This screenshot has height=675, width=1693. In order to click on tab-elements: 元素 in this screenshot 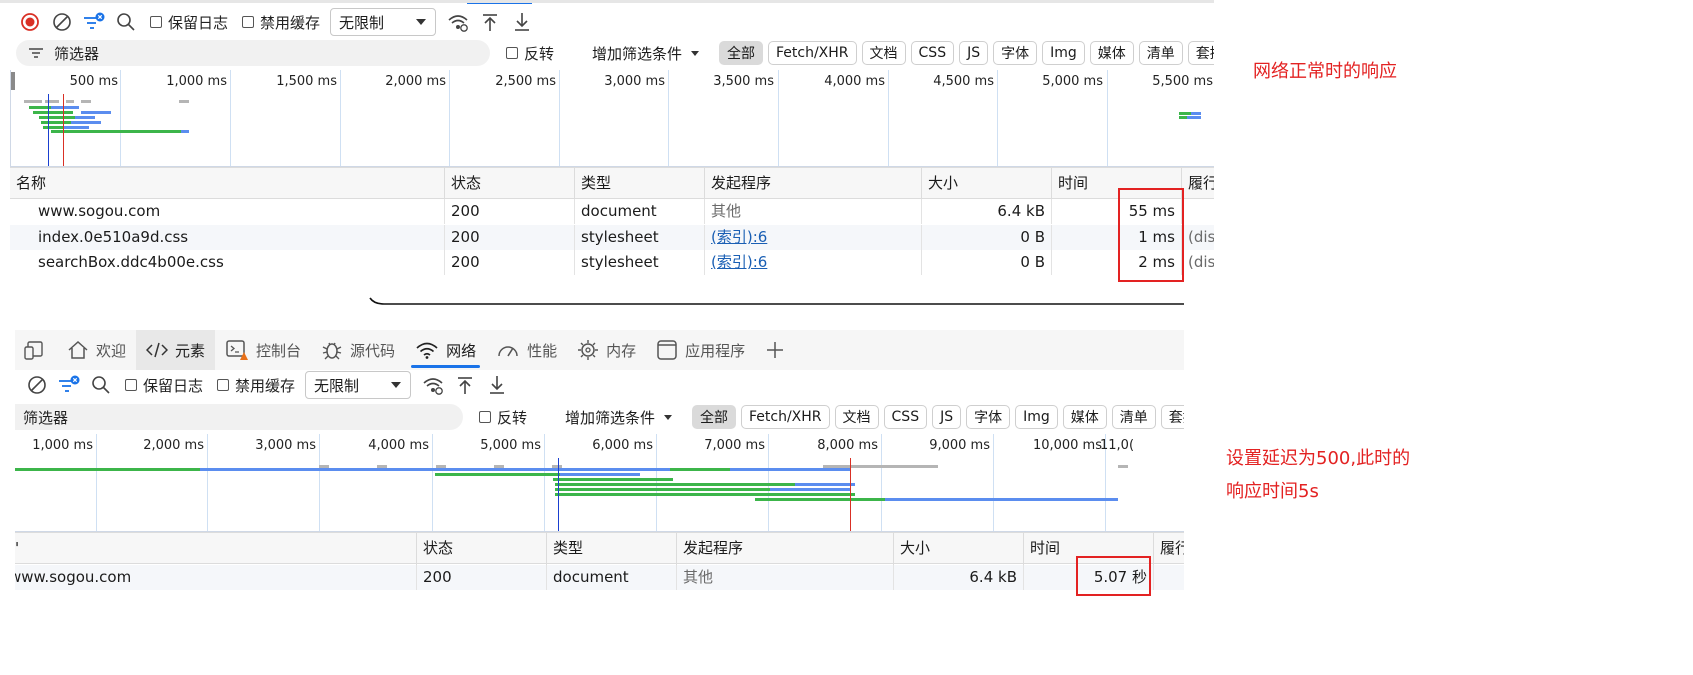, I will do `click(176, 350)`.